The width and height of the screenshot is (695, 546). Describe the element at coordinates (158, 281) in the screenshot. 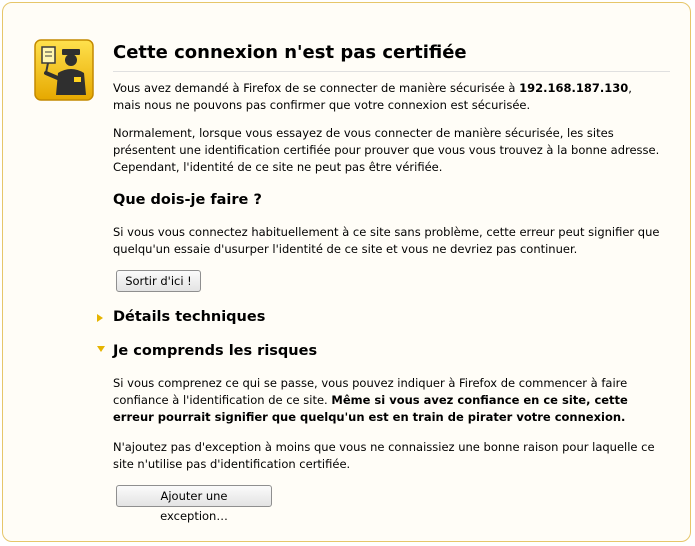

I see `get-me-out-button: Sortir d'ici !` at that location.